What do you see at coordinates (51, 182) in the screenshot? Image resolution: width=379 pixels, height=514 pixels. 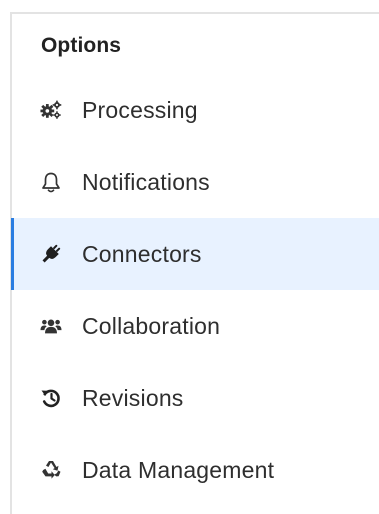 I see `bell-icon` at bounding box center [51, 182].